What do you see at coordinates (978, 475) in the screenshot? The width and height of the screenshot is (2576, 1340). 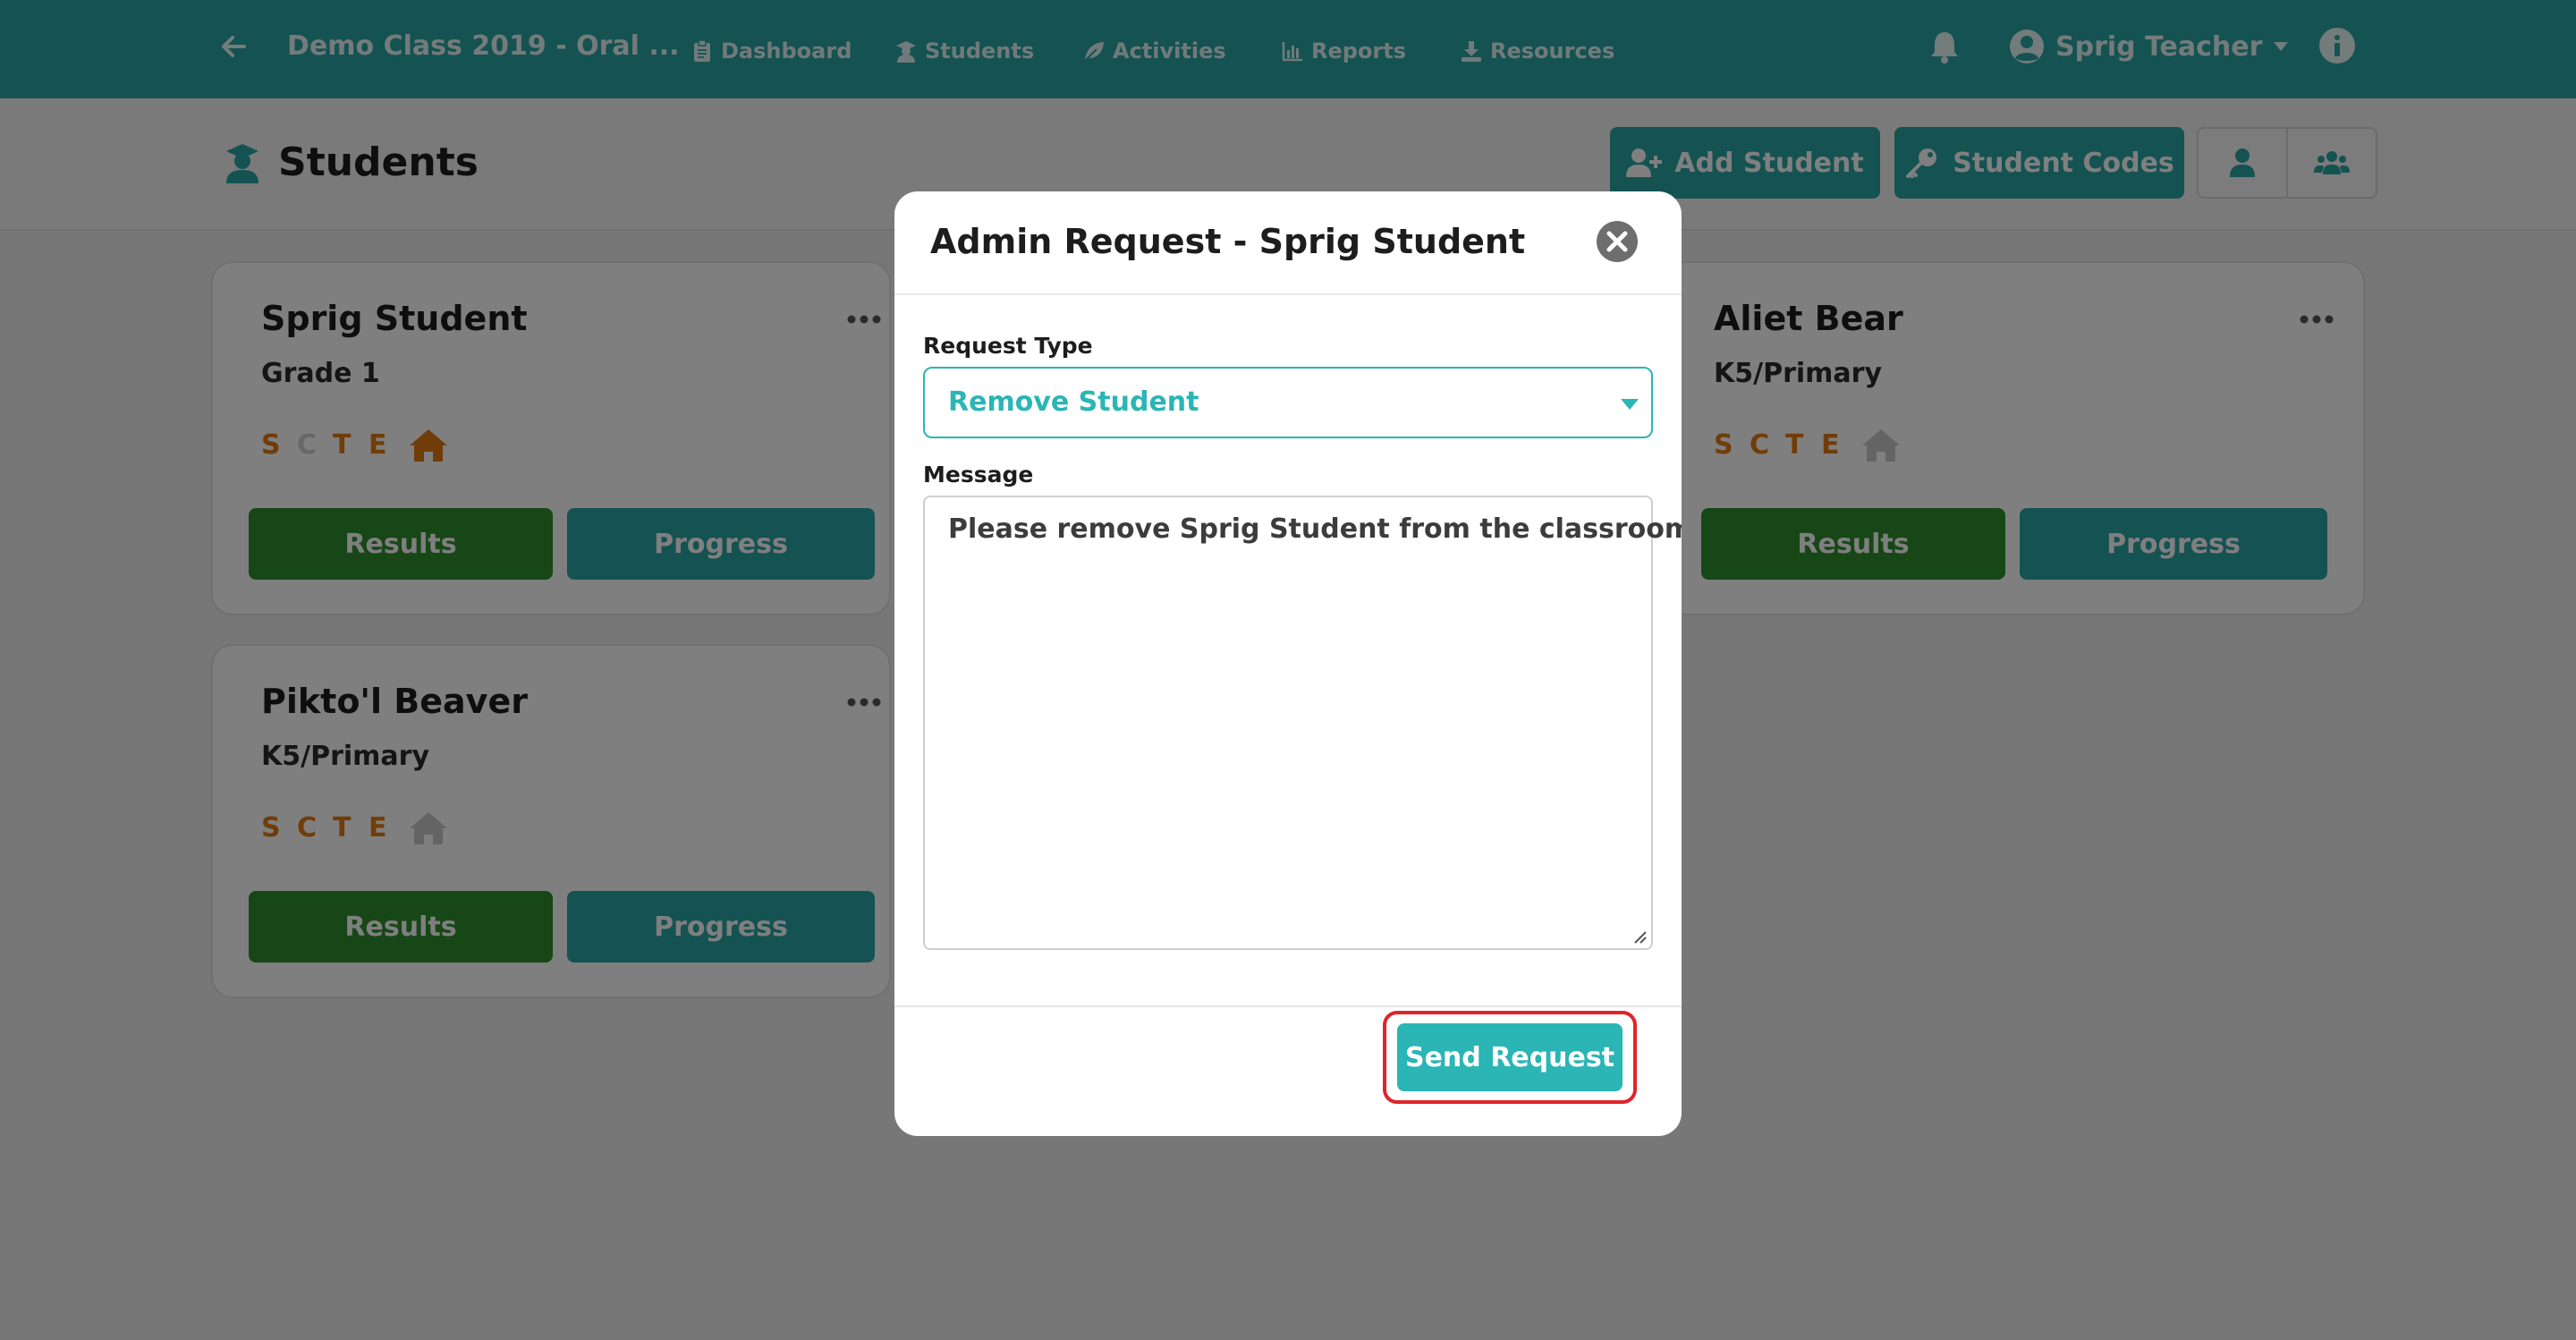 I see `message-label: Message` at bounding box center [978, 475].